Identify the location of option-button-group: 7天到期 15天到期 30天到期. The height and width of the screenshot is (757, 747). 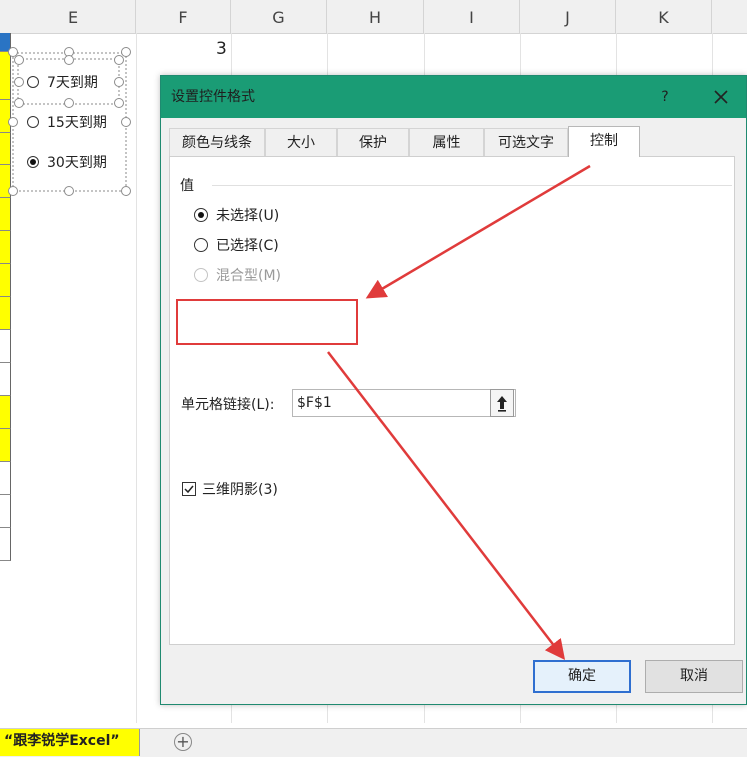
(69, 121).